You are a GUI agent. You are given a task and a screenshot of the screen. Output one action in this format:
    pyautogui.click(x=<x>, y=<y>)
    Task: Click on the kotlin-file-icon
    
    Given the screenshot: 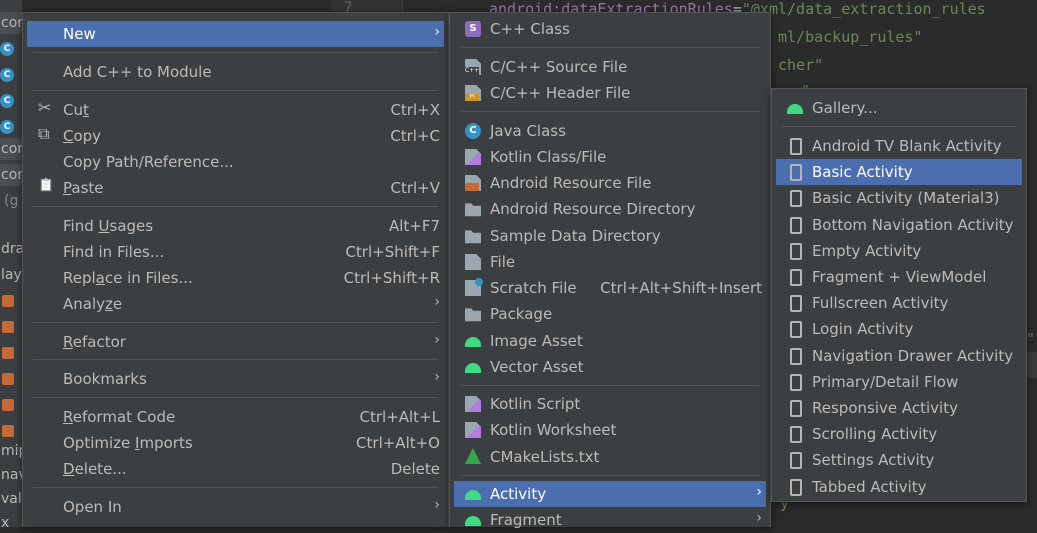 What is the action you would take?
    pyautogui.click(x=473, y=157)
    